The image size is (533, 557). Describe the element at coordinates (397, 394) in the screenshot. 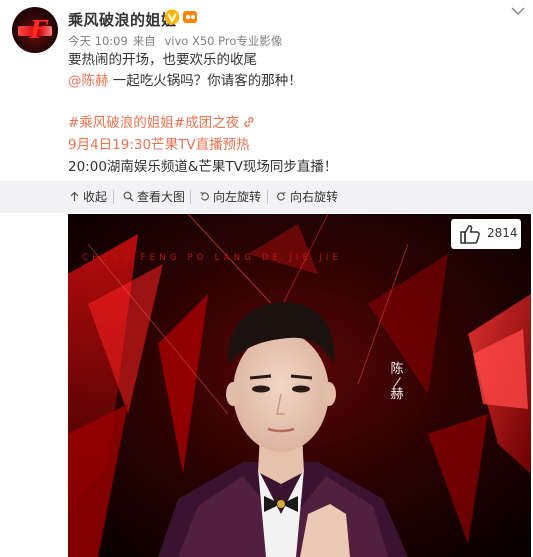

I see `poster-name-char-2: 赫` at that location.